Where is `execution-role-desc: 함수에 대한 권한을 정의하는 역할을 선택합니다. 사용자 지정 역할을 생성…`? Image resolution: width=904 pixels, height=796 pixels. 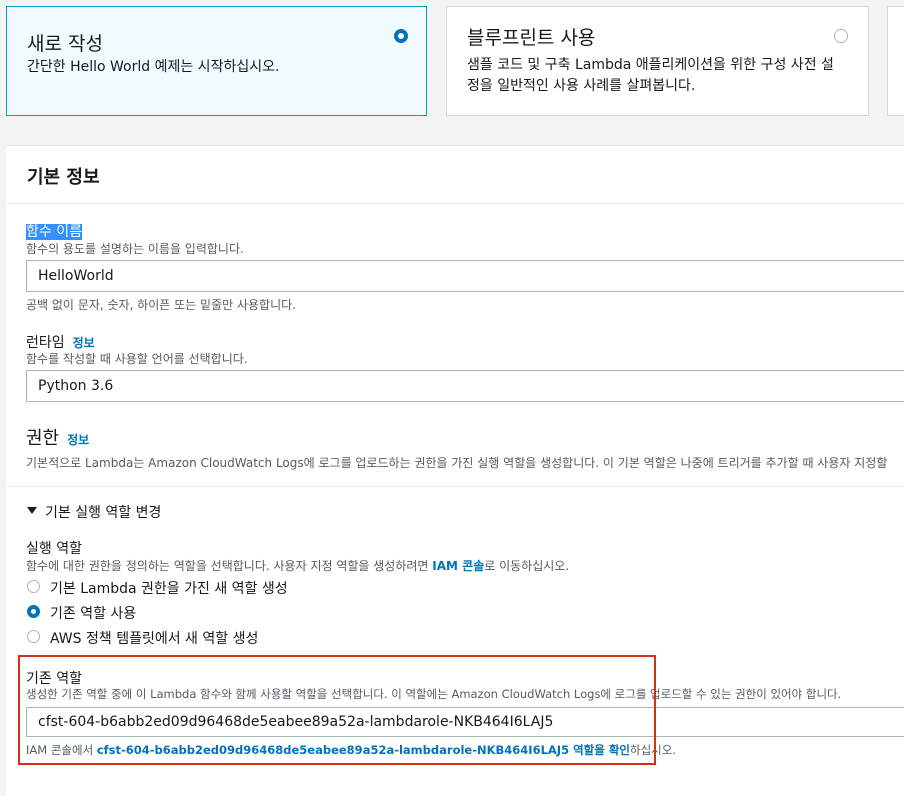
execution-role-desc: 함수에 대한 권한을 정의하는 역할을 선택합니다. 사용자 지정 역할을 생성… is located at coordinates (298, 566).